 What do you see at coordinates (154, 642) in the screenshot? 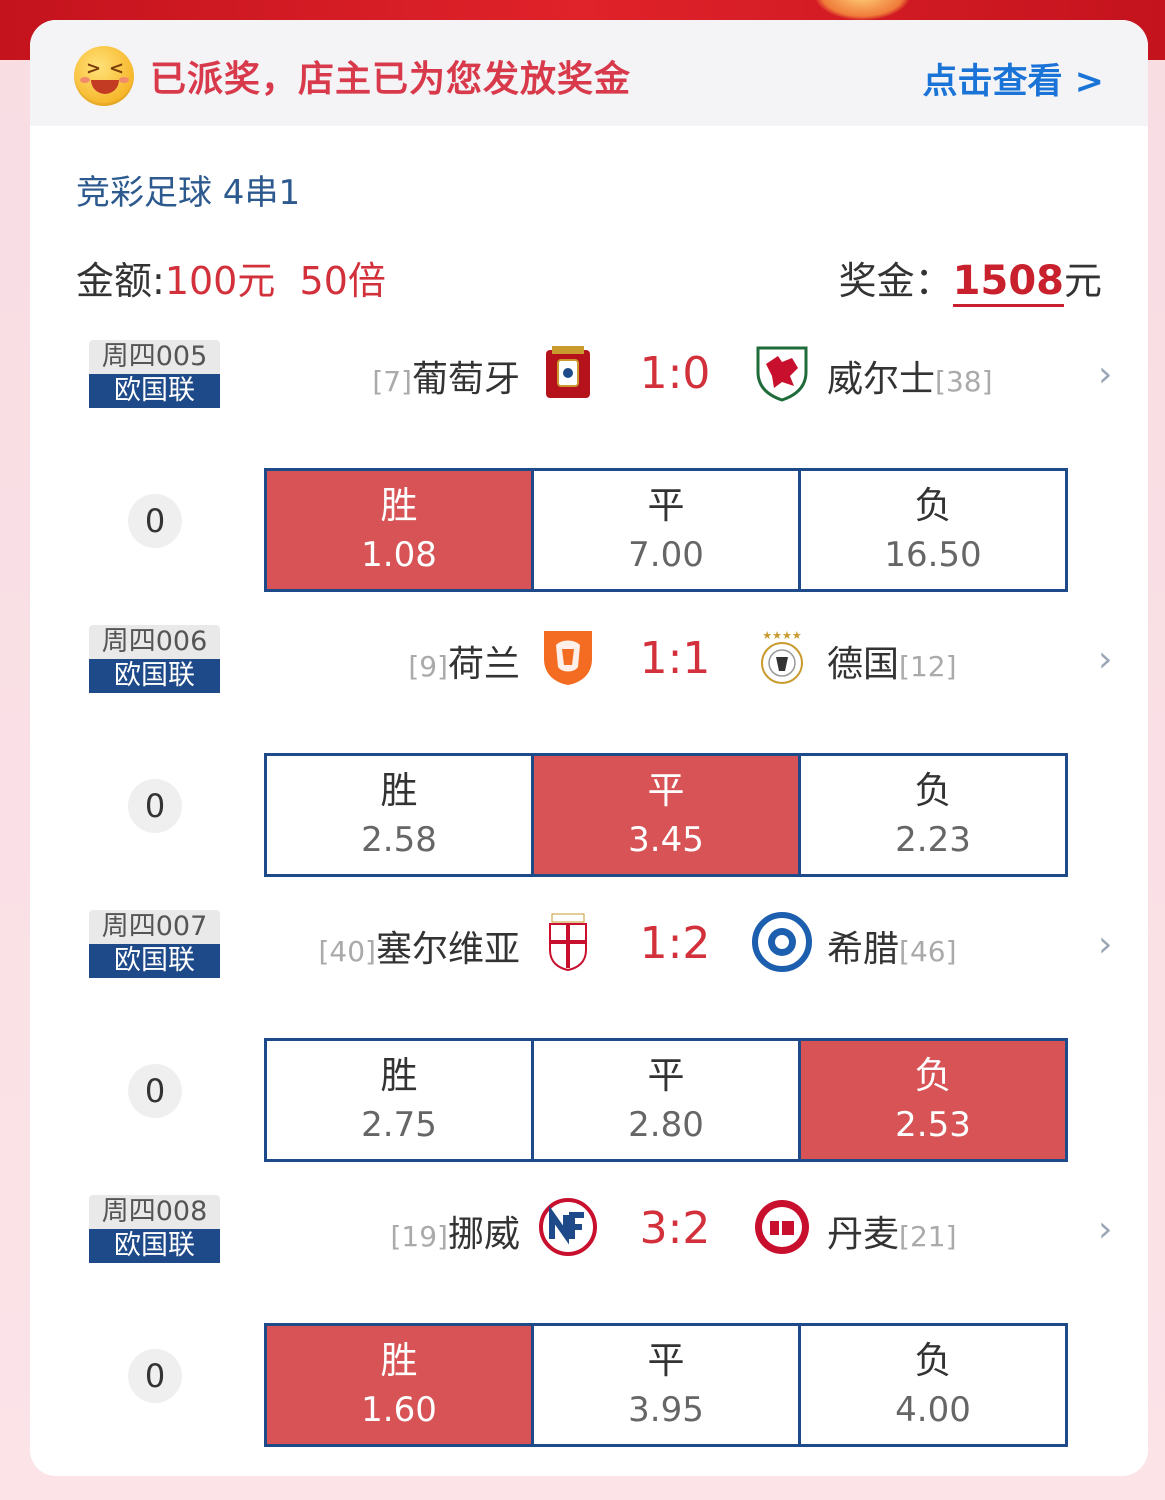
I see `match-week-number: 周四006` at bounding box center [154, 642].